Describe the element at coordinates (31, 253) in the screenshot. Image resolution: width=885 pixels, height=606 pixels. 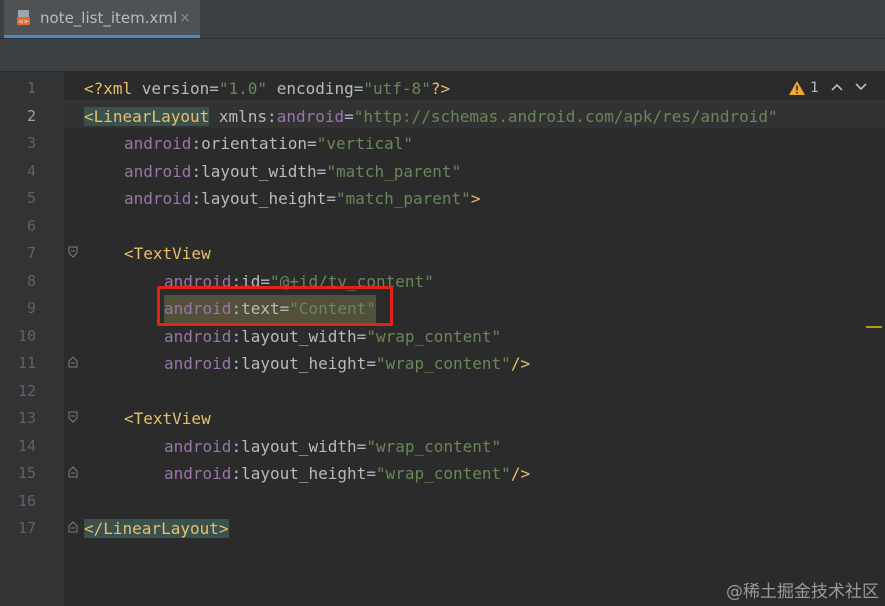
I see `line-number: 7` at that location.